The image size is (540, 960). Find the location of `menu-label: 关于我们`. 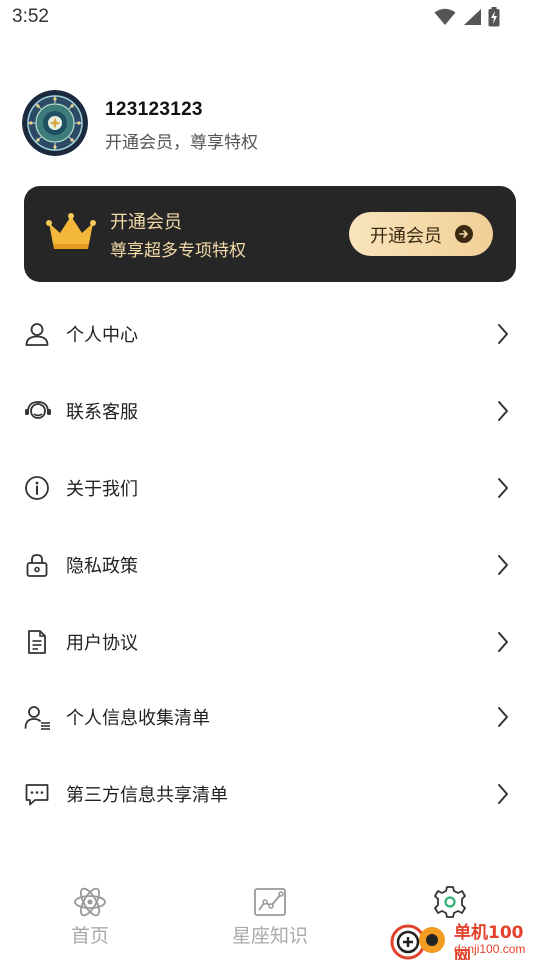

menu-label: 关于我们 is located at coordinates (102, 489).